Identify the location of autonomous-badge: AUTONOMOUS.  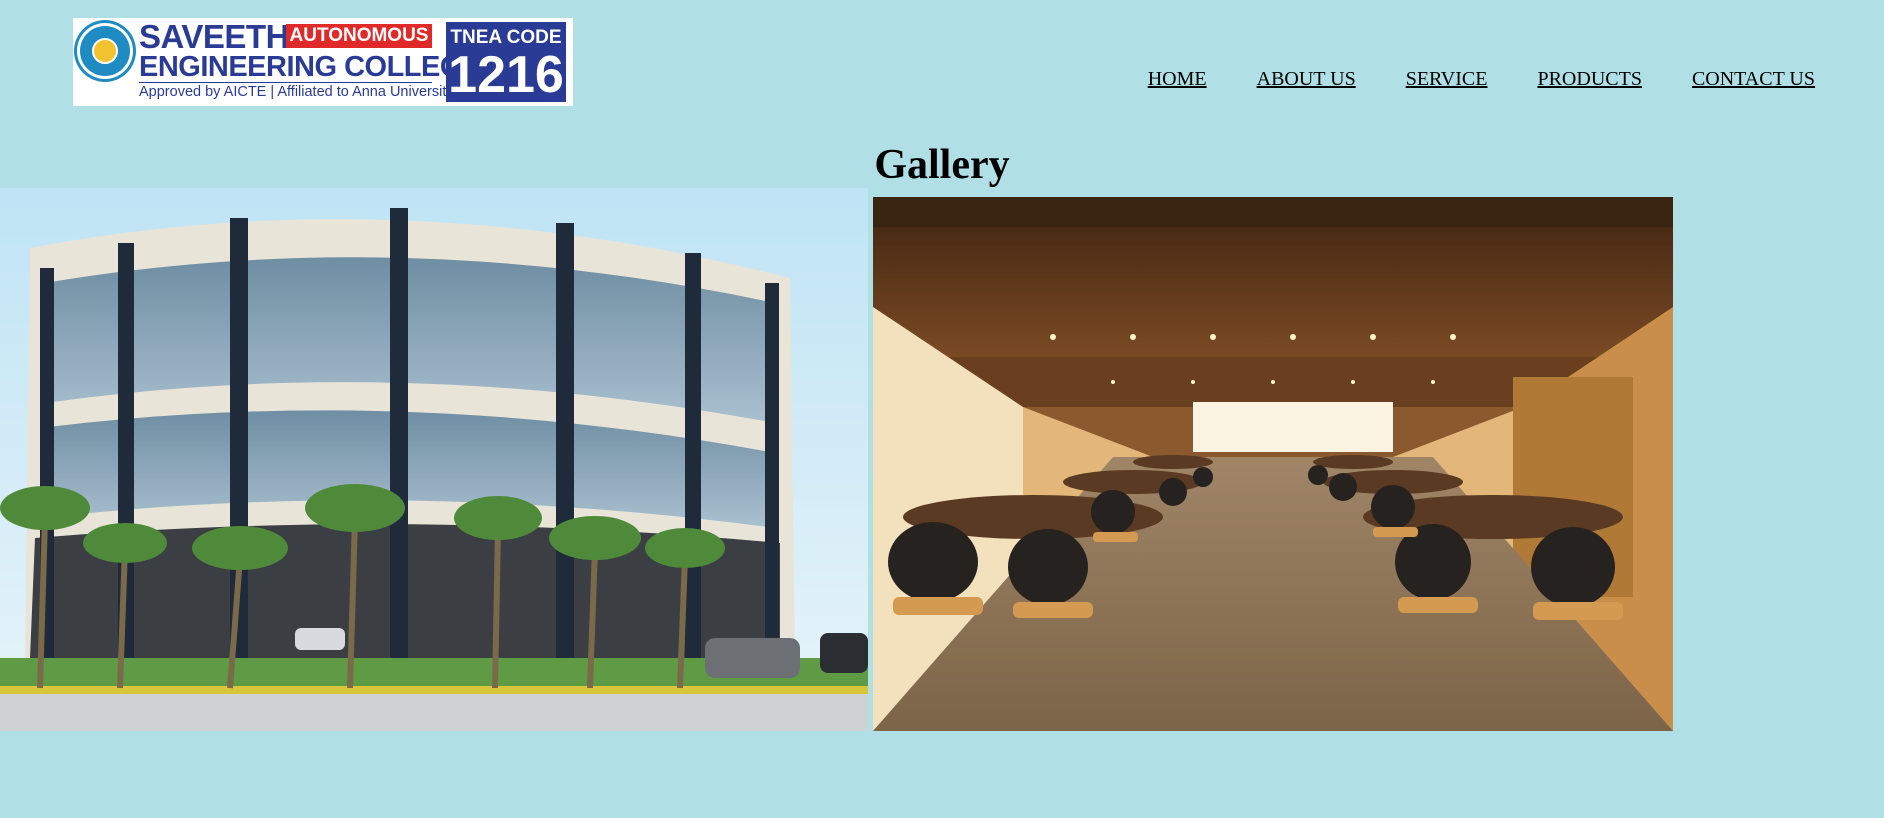
(359, 36).